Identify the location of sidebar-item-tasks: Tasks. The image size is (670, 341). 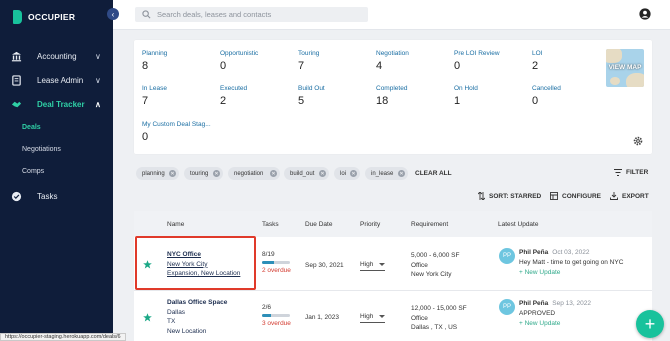
(56, 196).